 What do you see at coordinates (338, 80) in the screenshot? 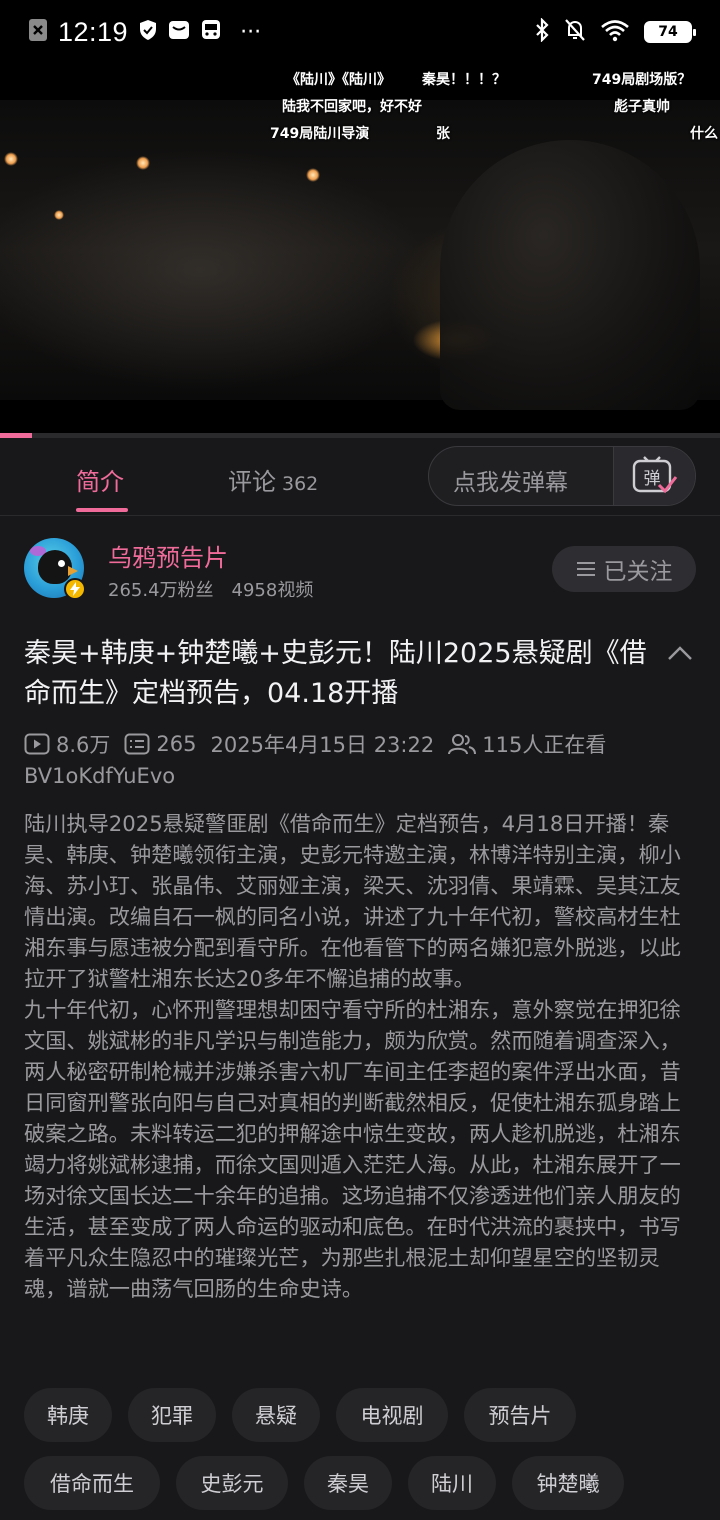
I see `danmaku-comment: 《陆川》《陆川》` at bounding box center [338, 80].